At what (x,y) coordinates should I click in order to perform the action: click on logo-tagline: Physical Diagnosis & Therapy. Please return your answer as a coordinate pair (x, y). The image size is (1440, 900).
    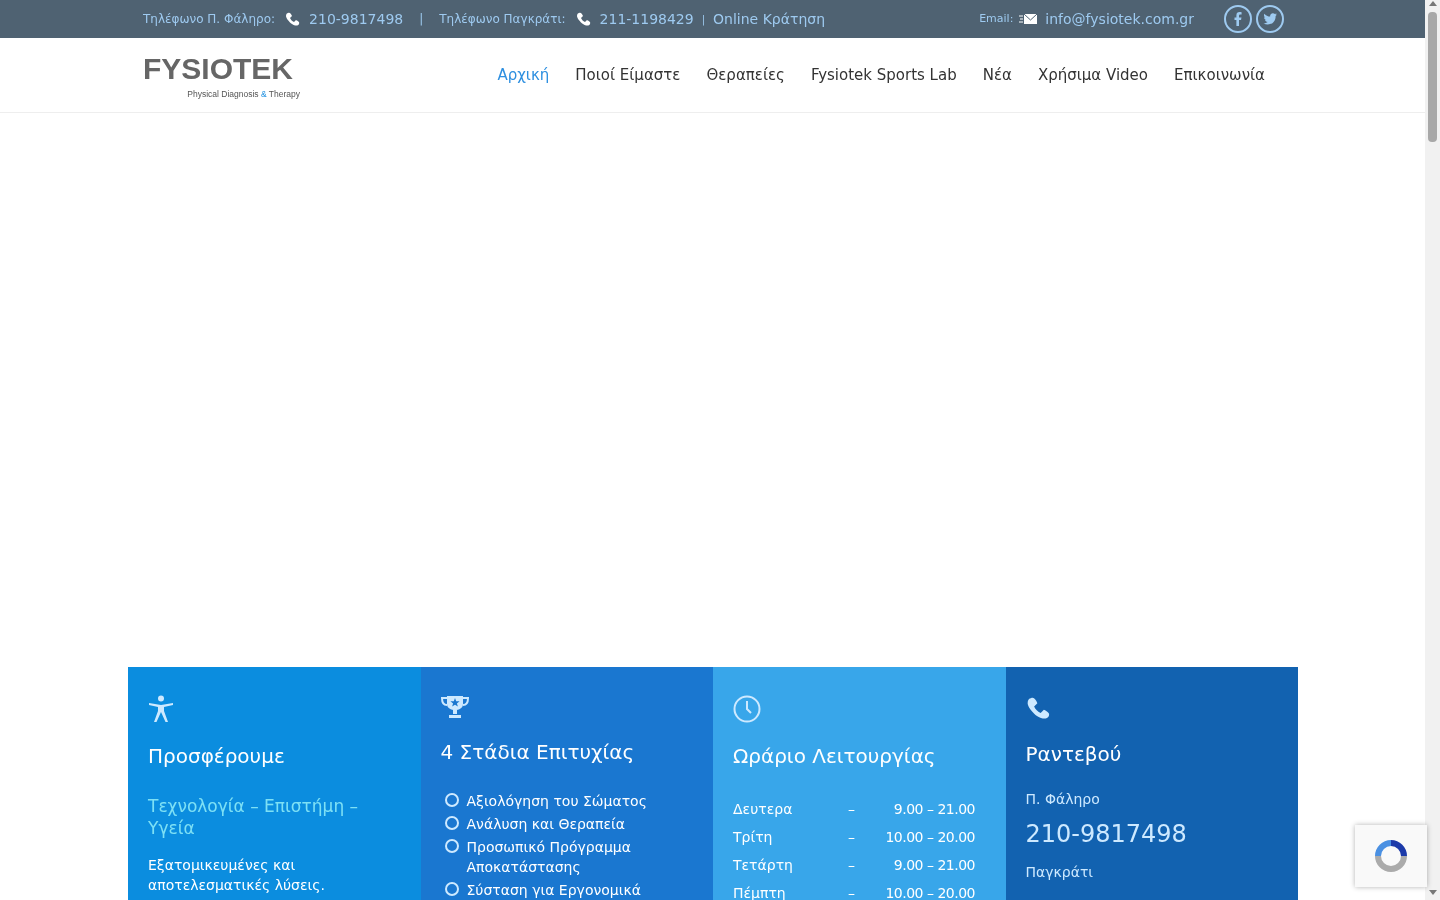
    Looking at the image, I should click on (243, 94).